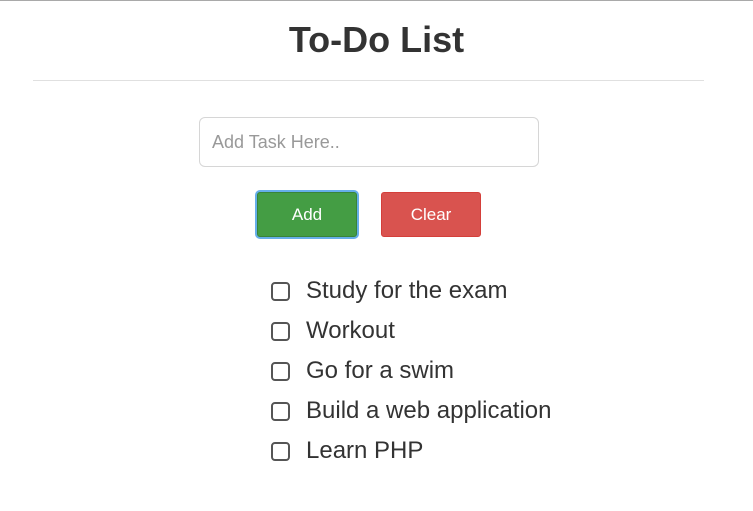 This screenshot has height=511, width=753. Describe the element at coordinates (431, 214) in the screenshot. I see `clear-button: Clear` at that location.